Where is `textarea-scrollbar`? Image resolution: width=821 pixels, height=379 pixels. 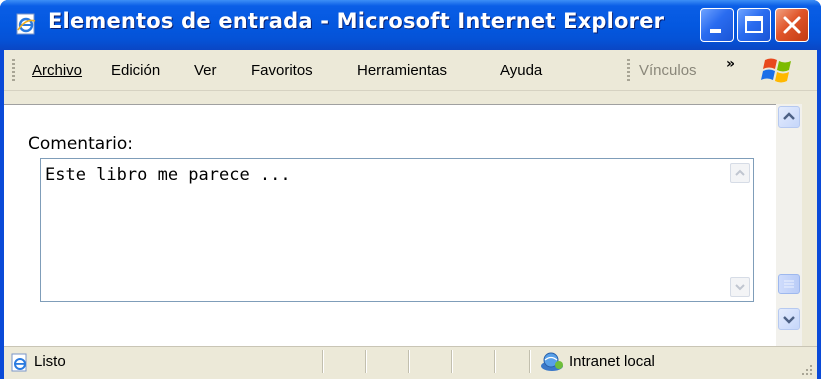
textarea-scrollbar is located at coordinates (740, 230).